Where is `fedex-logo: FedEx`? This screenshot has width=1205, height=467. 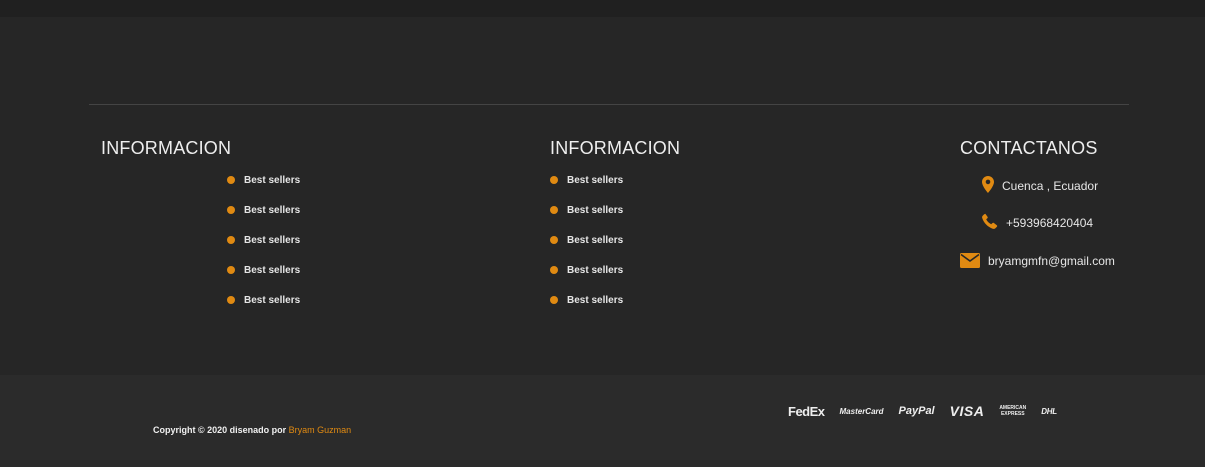 fedex-logo: FedEx is located at coordinates (806, 411).